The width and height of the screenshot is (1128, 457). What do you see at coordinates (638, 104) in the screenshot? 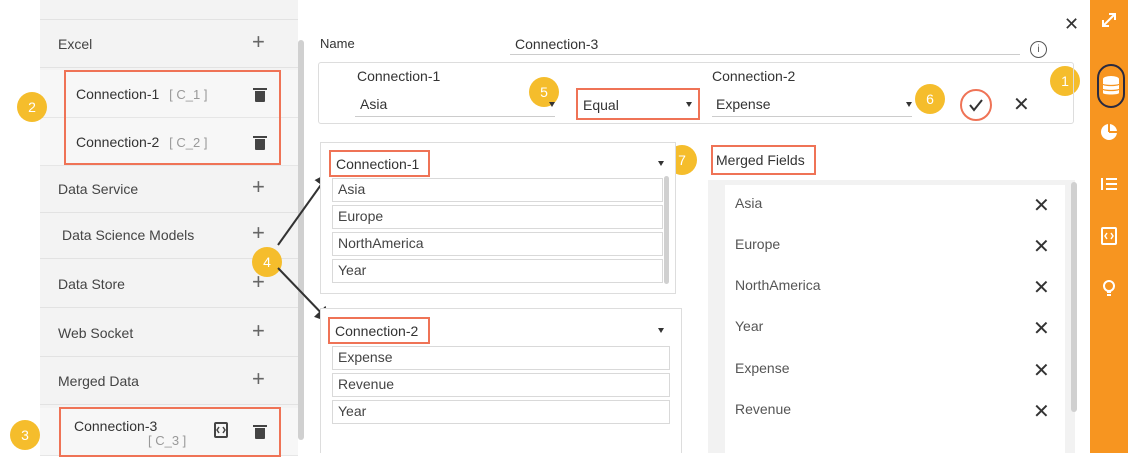
I see `operator-select: Equal` at bounding box center [638, 104].